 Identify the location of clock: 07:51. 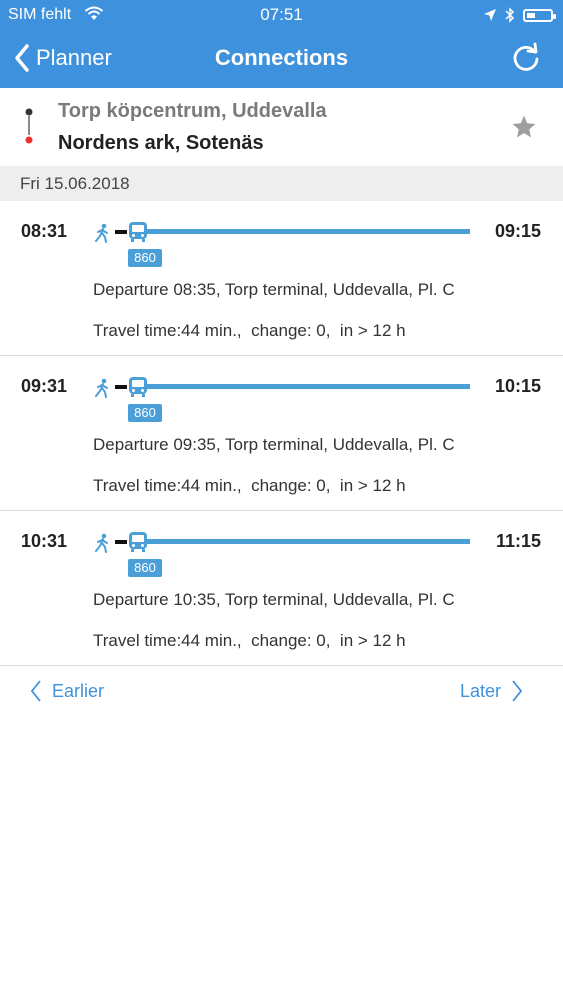
(281, 14).